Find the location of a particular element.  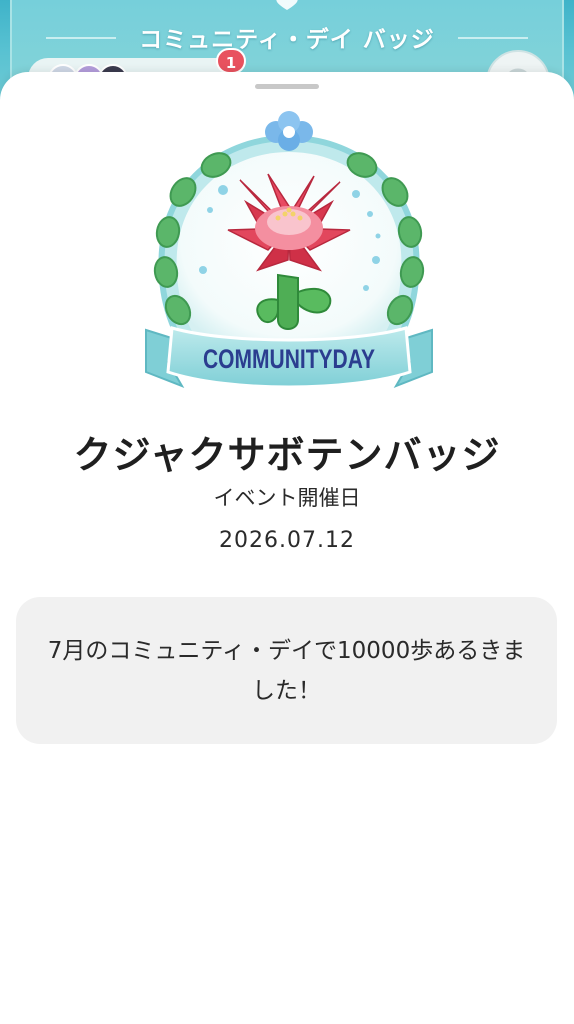

notification-badge: 1 is located at coordinates (231, 61).